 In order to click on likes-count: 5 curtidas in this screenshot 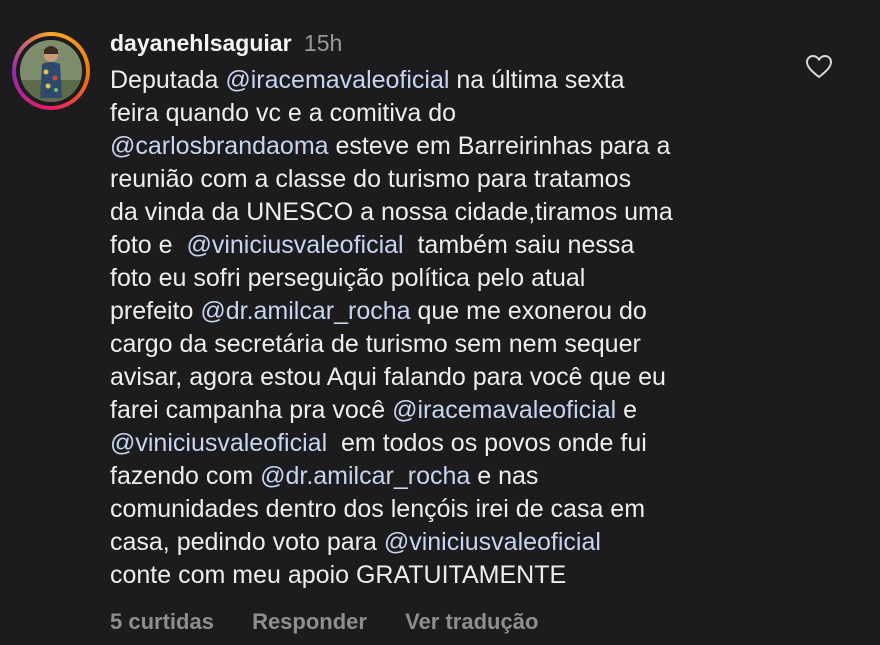, I will do `click(162, 621)`.